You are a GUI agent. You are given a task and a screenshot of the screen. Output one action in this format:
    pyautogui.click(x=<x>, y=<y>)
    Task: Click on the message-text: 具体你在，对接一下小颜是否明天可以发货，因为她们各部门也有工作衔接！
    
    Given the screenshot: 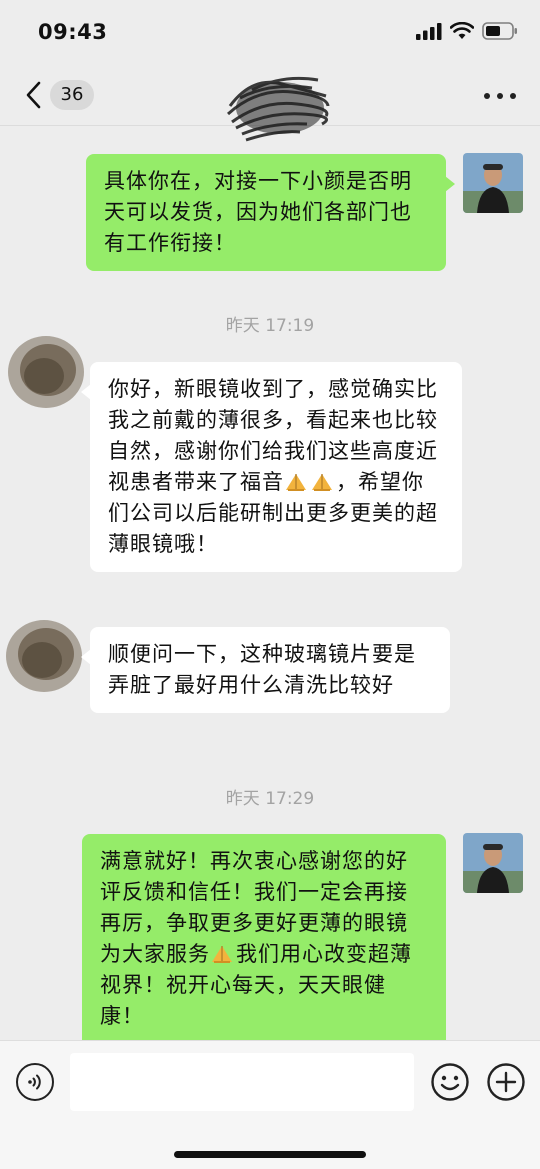 What is the action you would take?
    pyautogui.click(x=258, y=212)
    